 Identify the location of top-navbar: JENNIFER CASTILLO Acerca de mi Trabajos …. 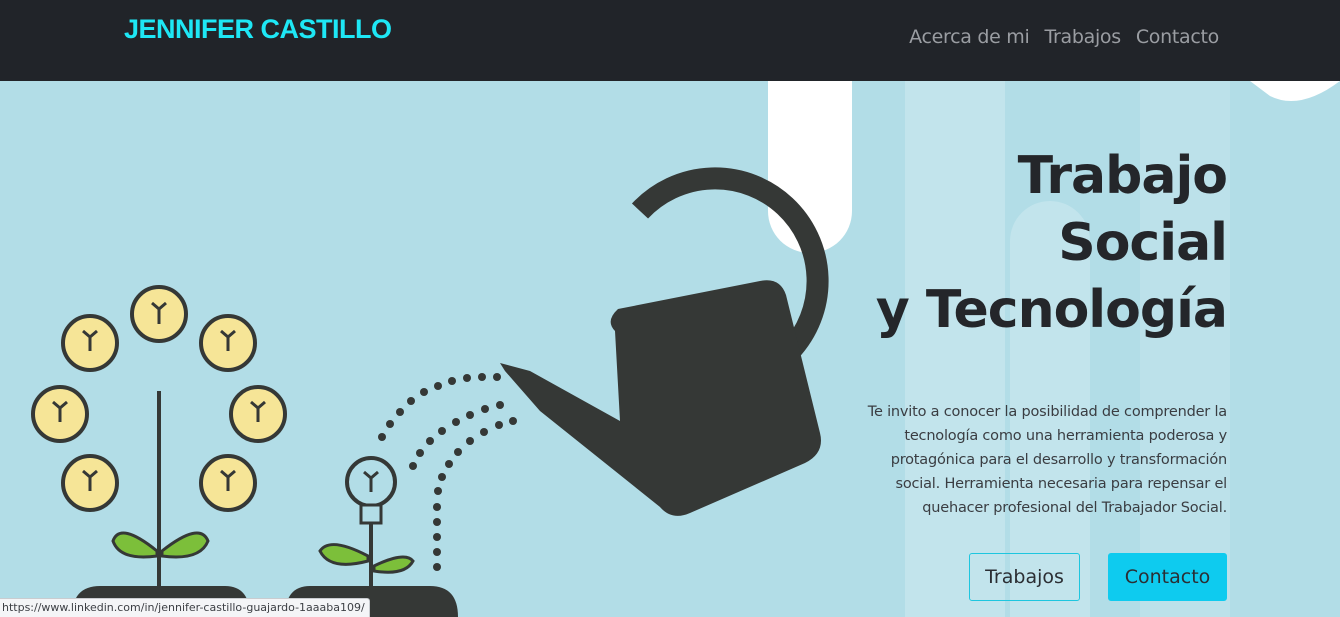
(670, 40).